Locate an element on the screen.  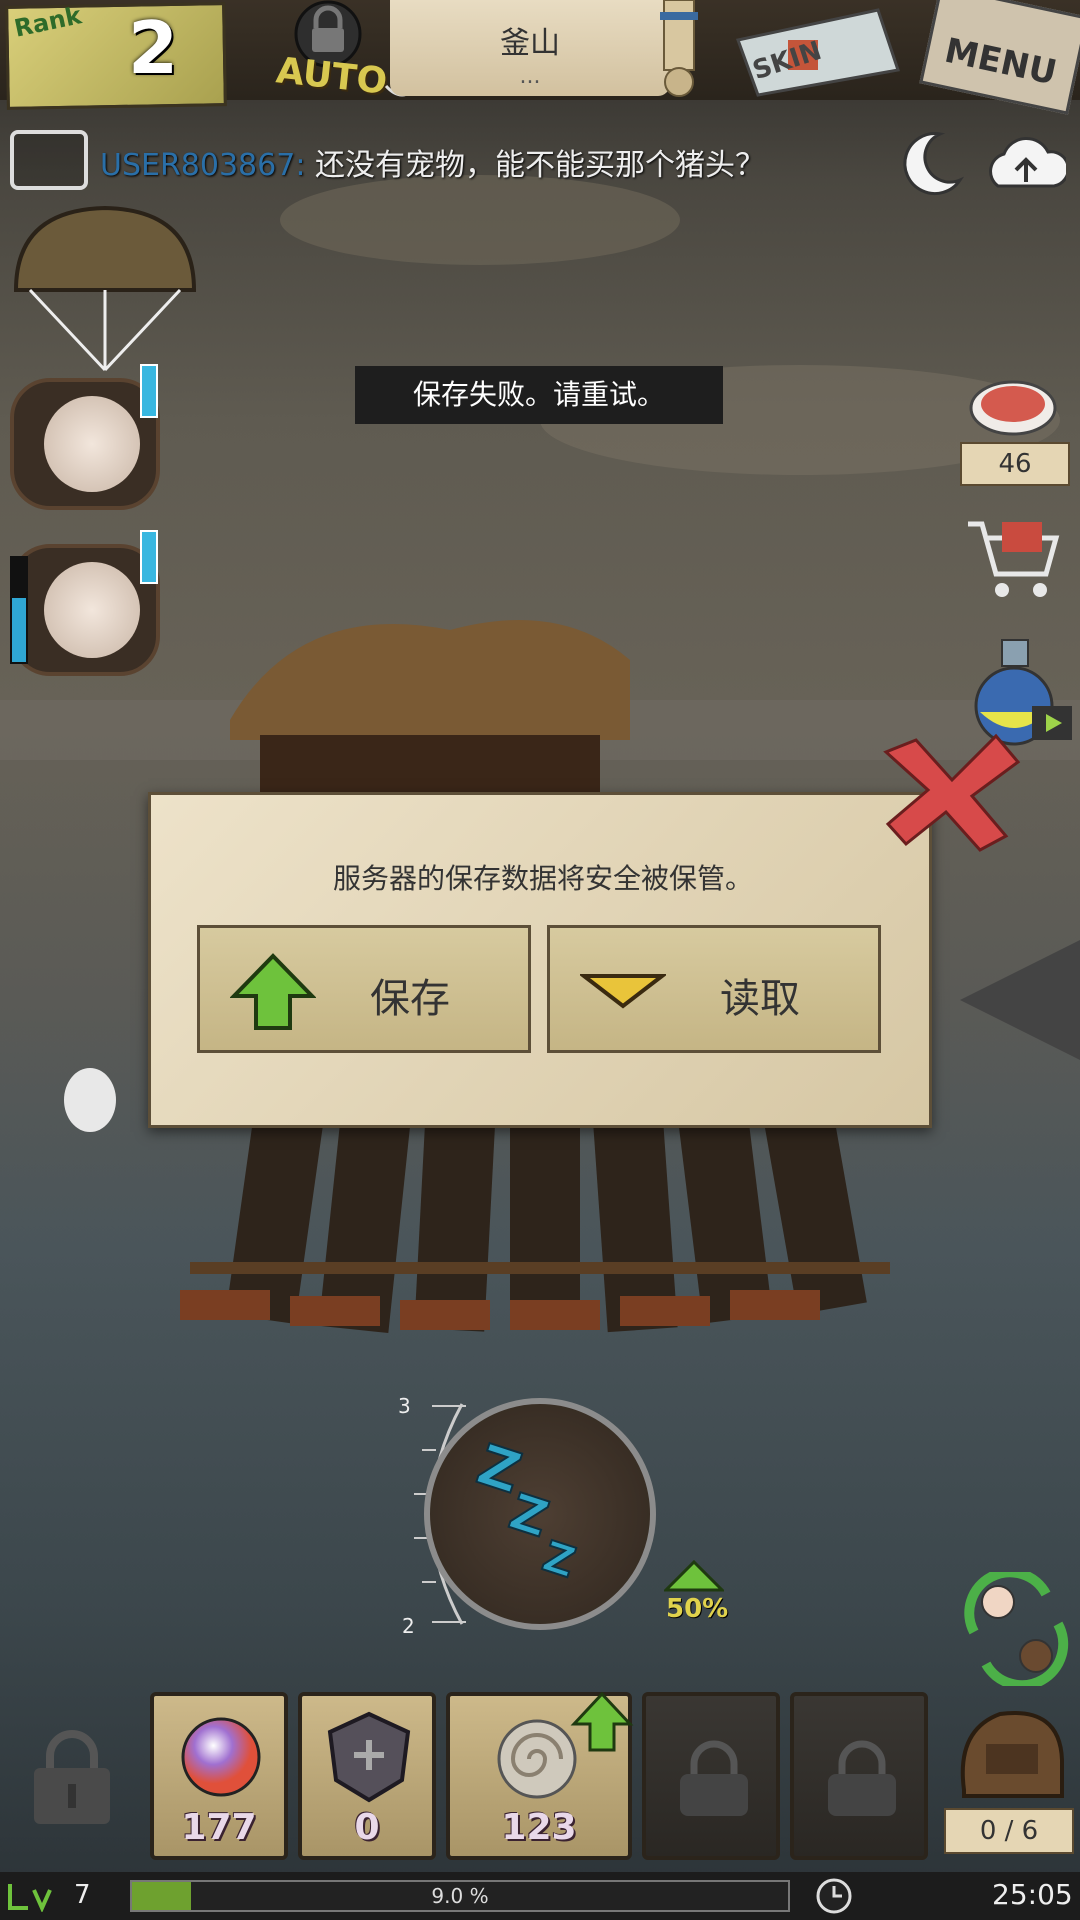
close-icon is located at coordinates (949, 793).